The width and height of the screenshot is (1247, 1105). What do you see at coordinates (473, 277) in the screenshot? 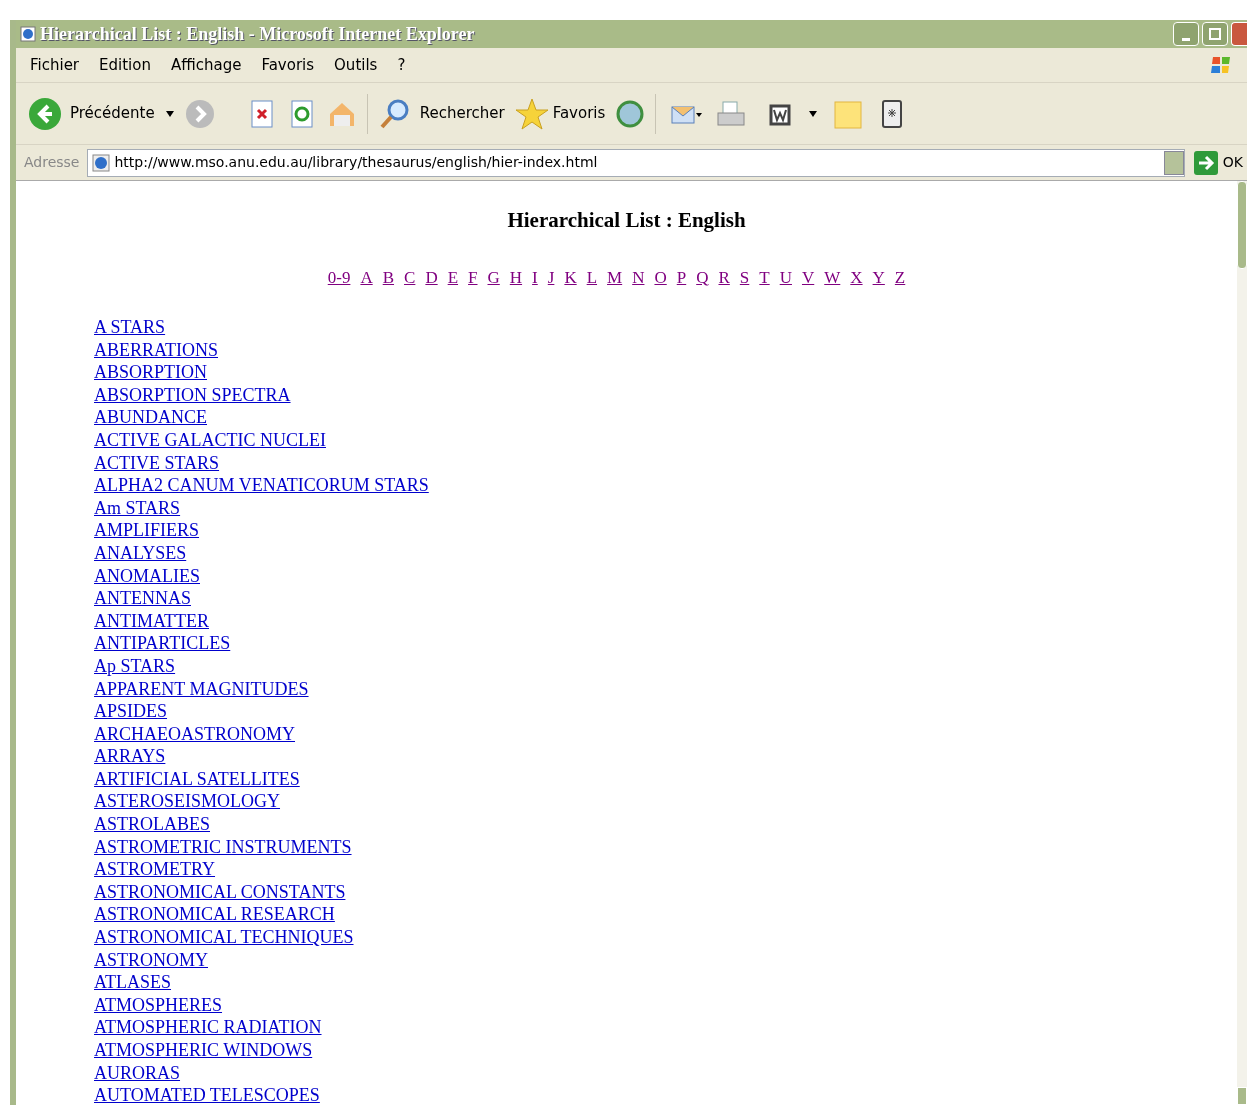
I see `letter-link: F` at bounding box center [473, 277].